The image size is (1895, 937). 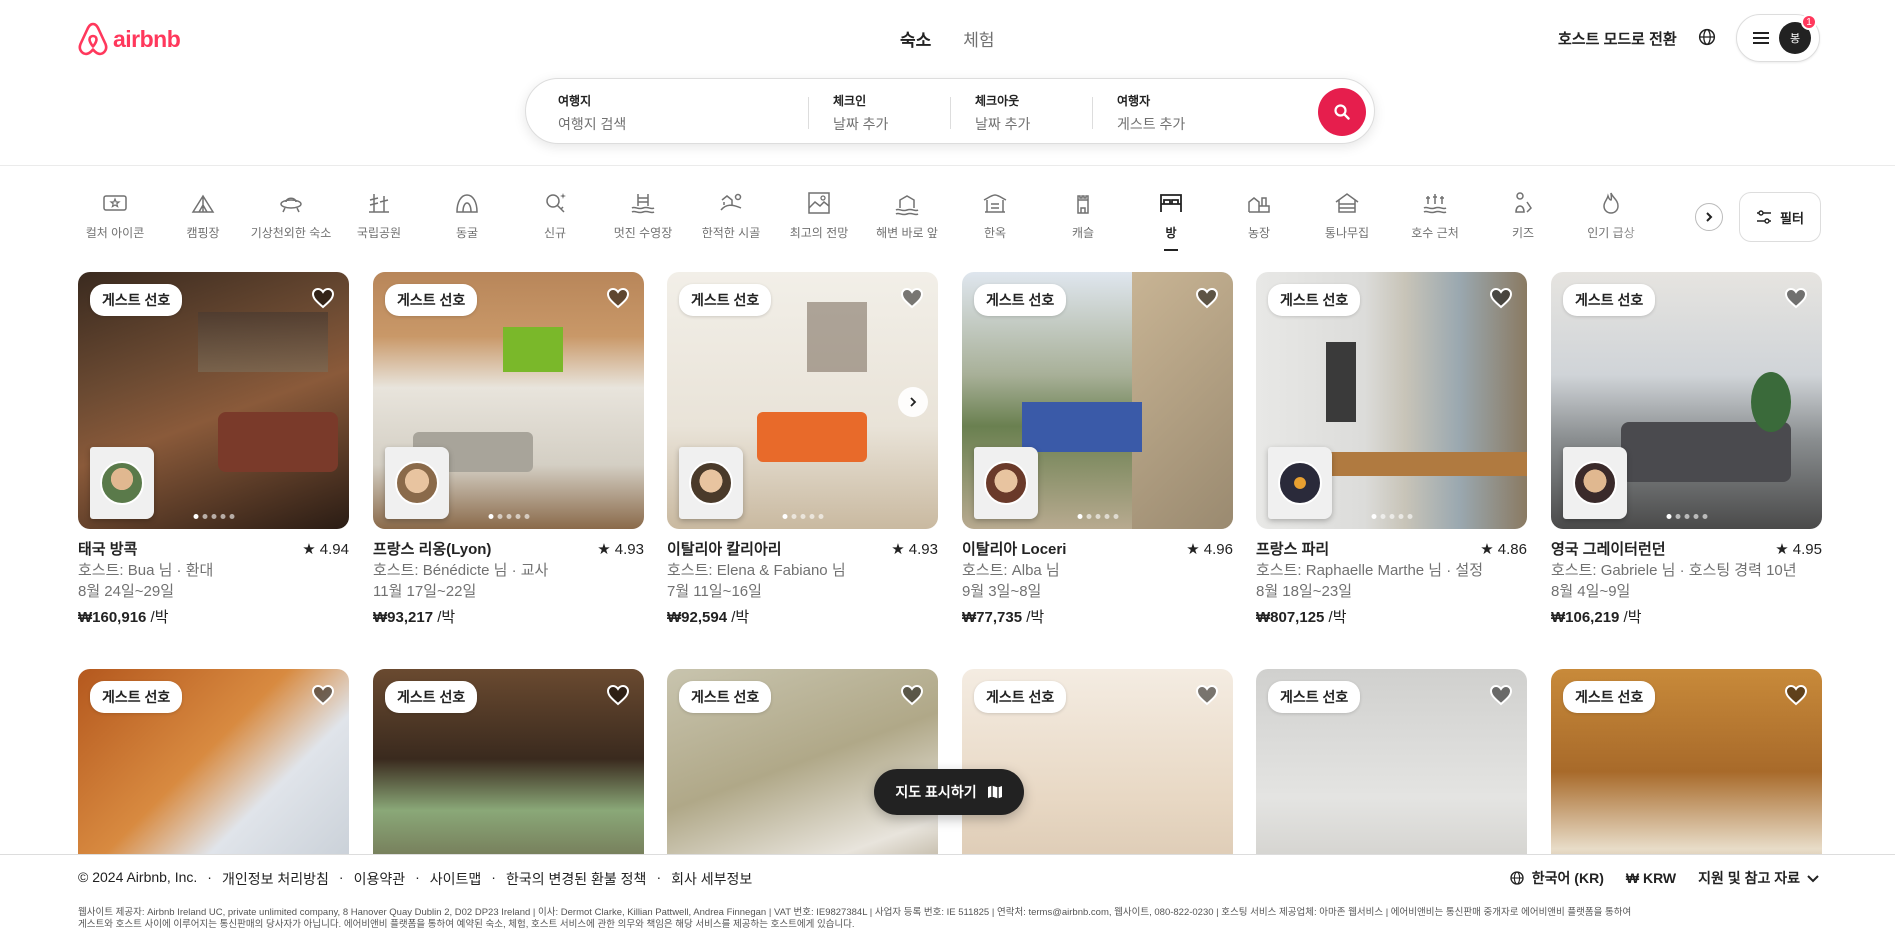 I want to click on listing-rating: ★ 4.96, so click(x=1209, y=549).